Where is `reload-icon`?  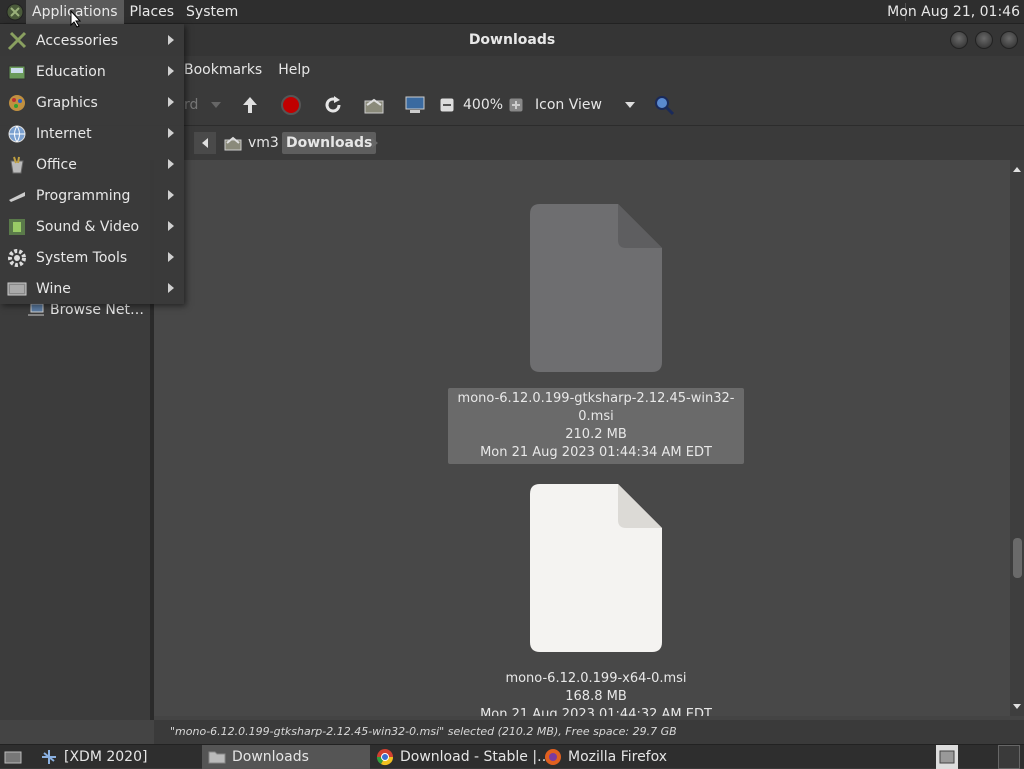 reload-icon is located at coordinates (333, 105).